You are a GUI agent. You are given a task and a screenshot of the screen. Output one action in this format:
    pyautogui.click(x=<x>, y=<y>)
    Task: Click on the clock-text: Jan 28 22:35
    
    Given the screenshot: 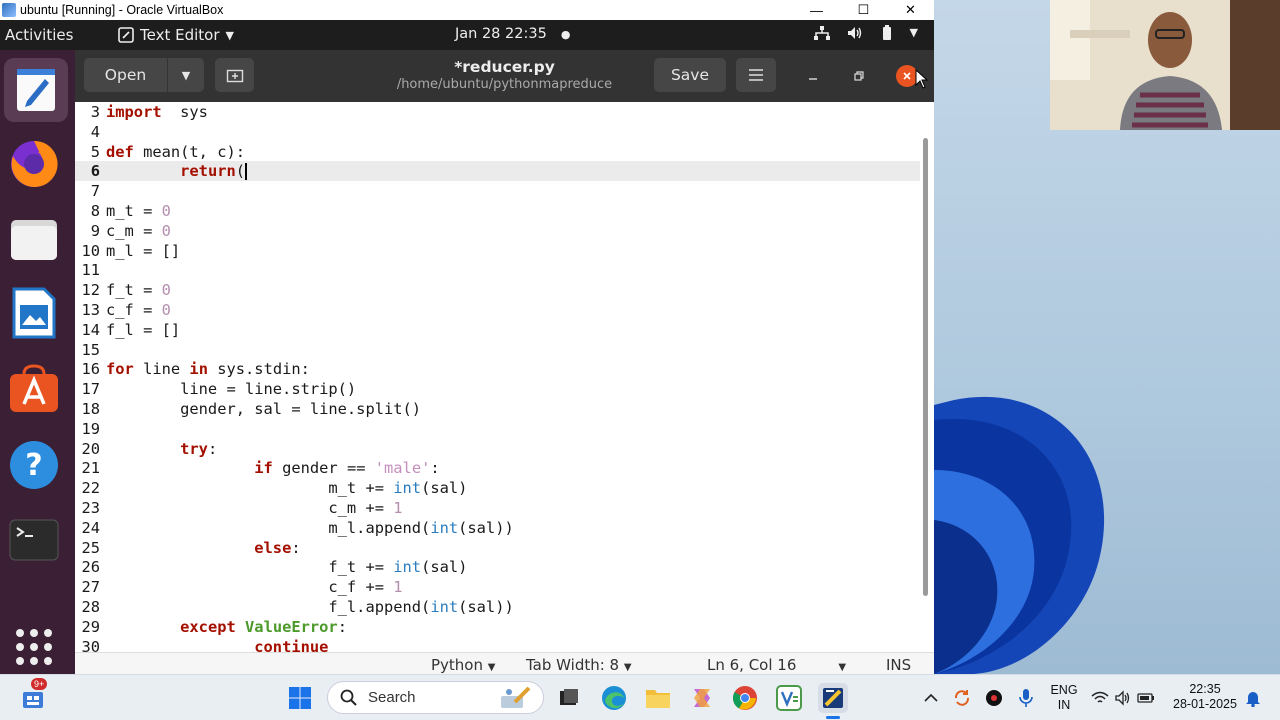 What is the action you would take?
    pyautogui.click(x=501, y=34)
    